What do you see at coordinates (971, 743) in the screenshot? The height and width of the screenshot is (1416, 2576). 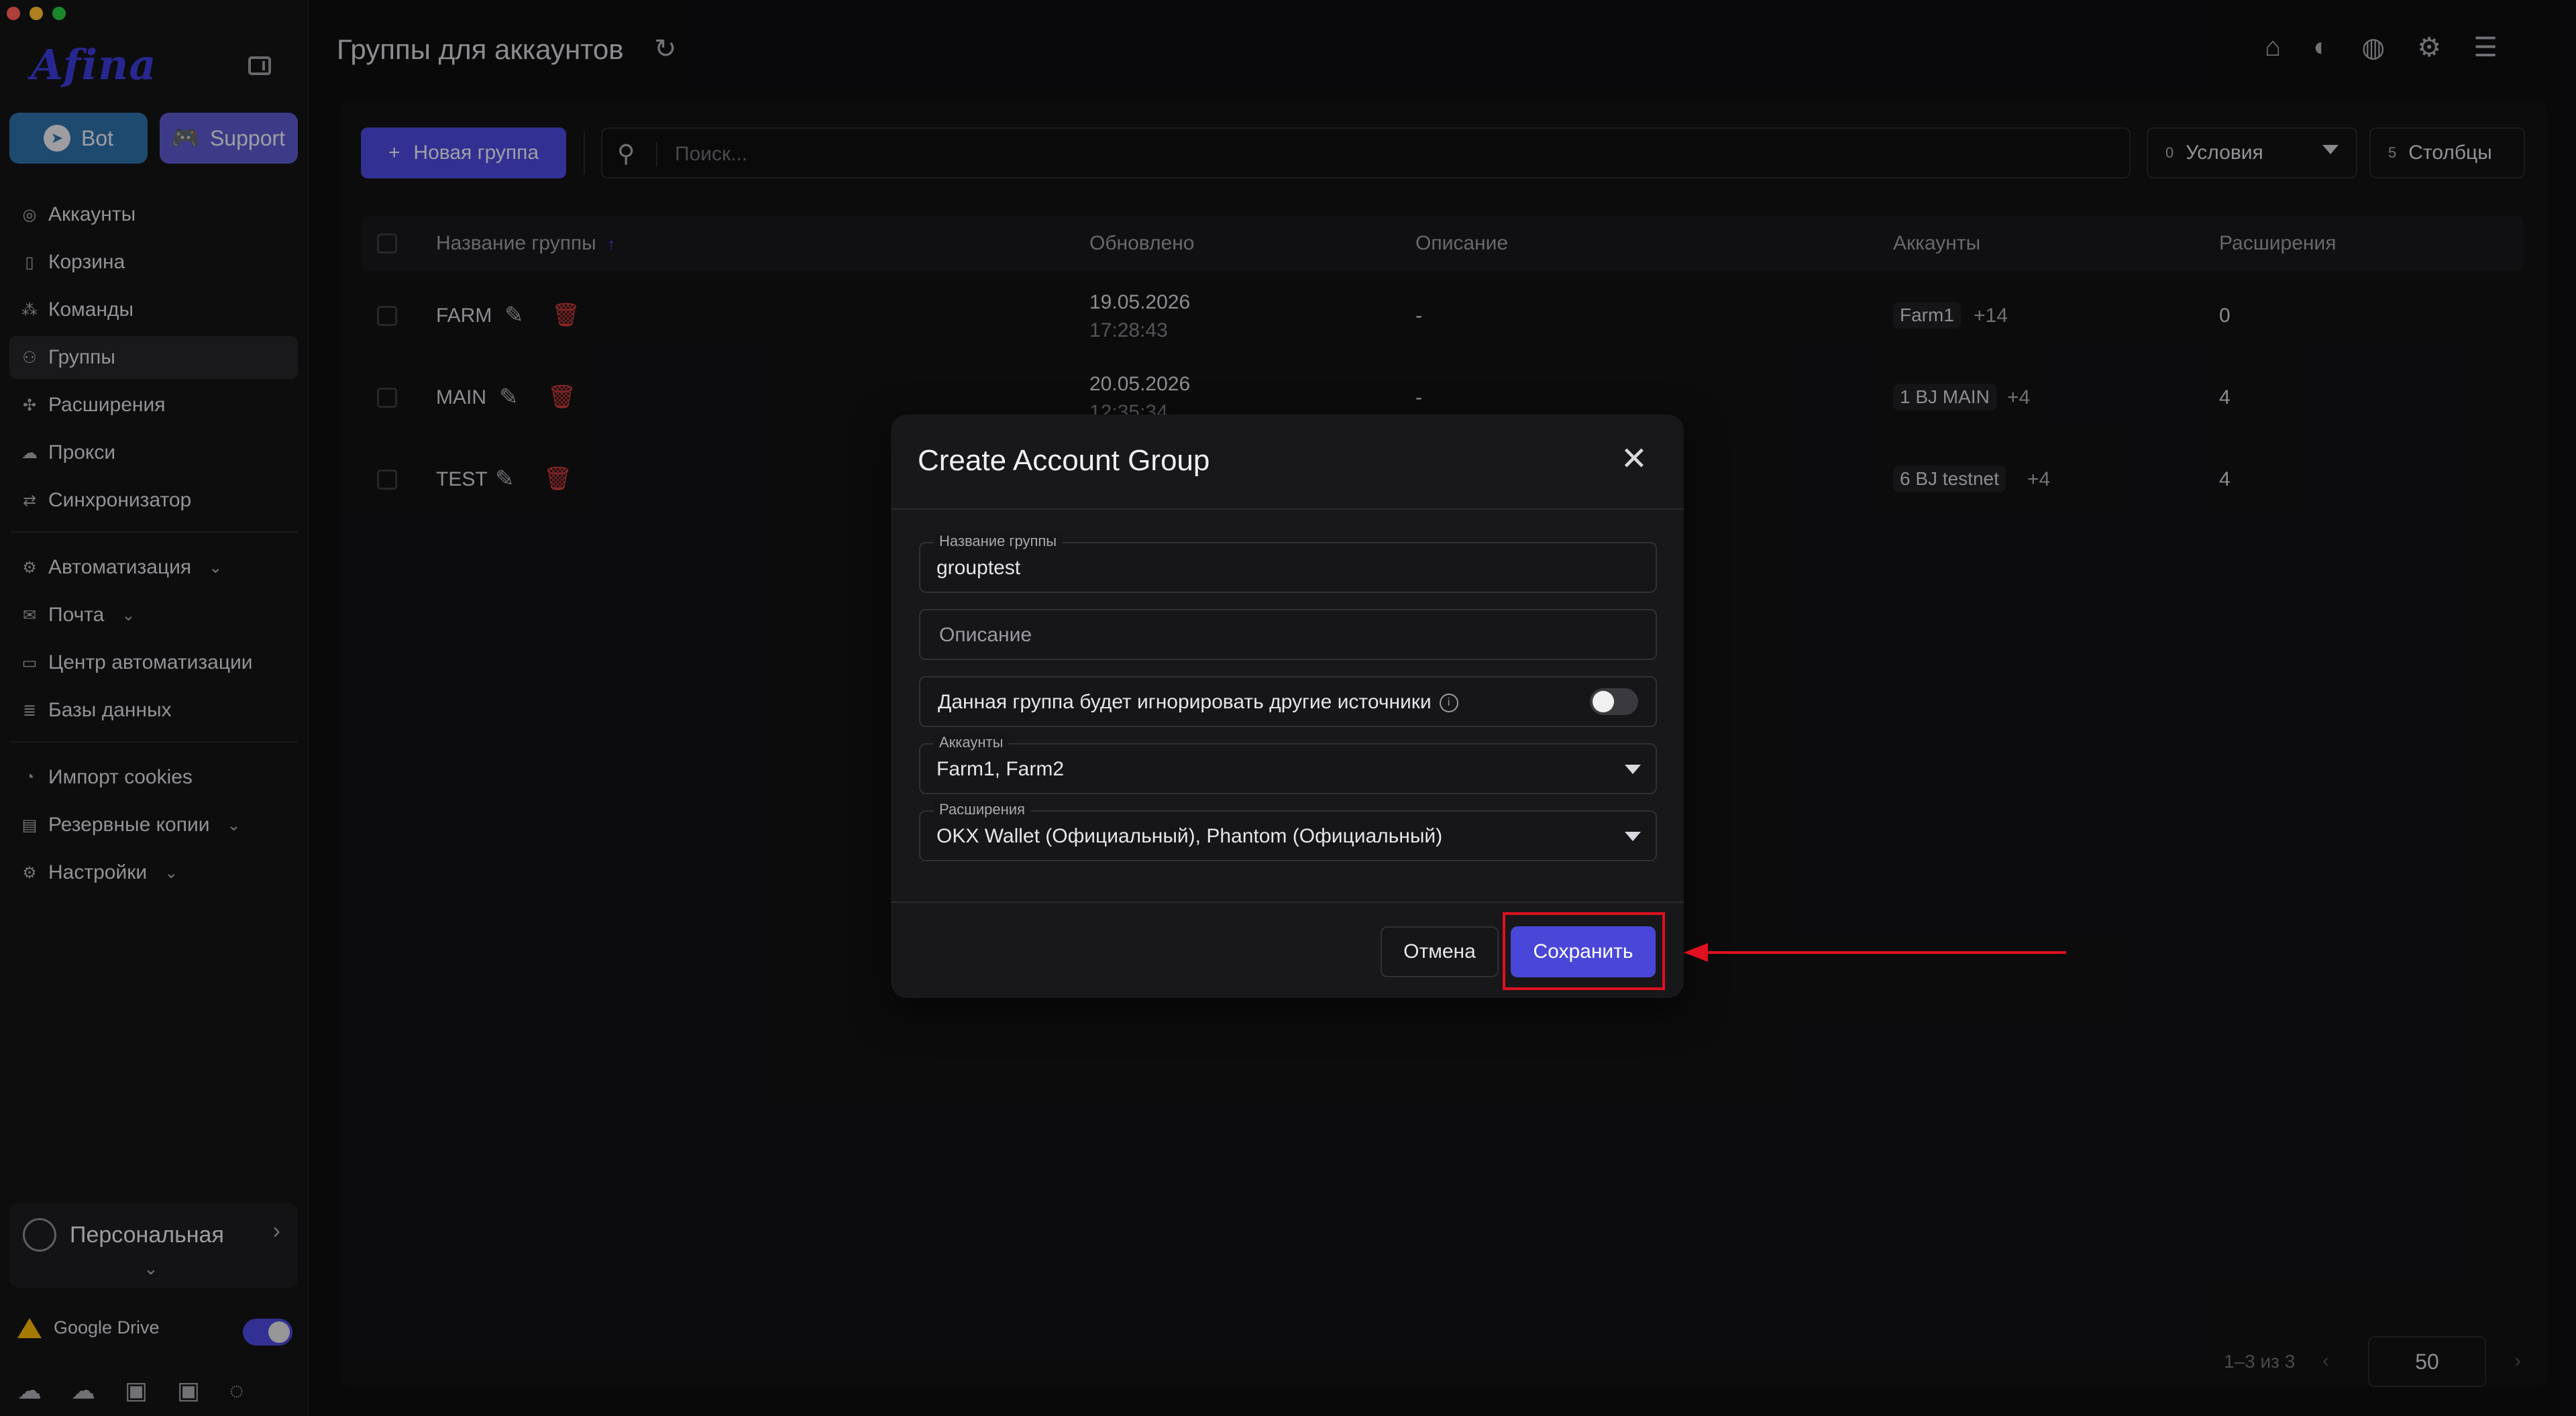 I see `accounts-label: Аккаунты` at bounding box center [971, 743].